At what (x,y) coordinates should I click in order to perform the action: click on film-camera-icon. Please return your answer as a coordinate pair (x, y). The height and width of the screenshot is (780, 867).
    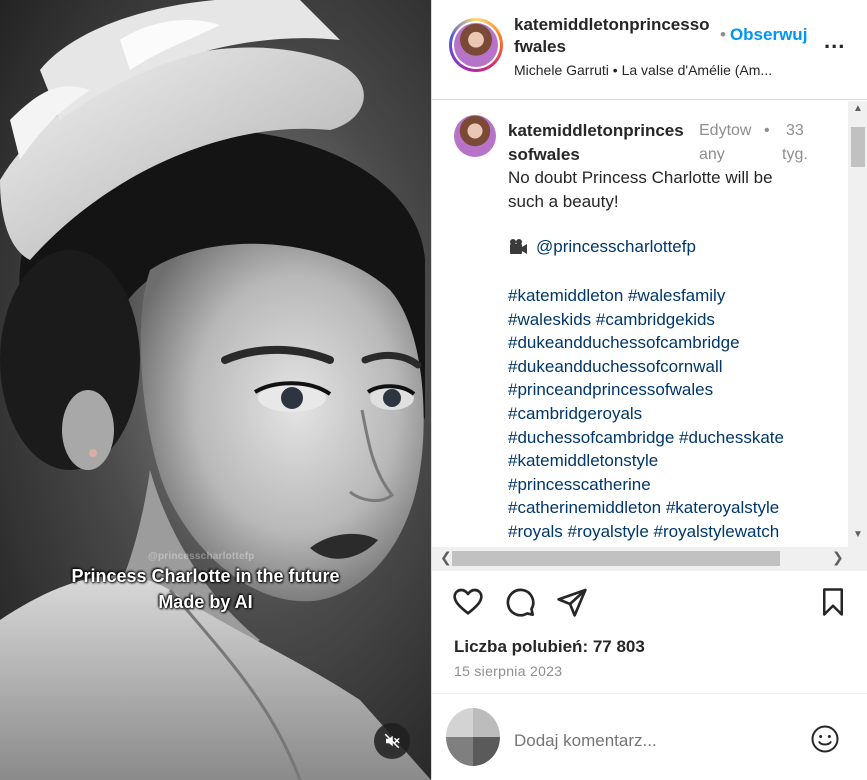
    Looking at the image, I should click on (518, 246).